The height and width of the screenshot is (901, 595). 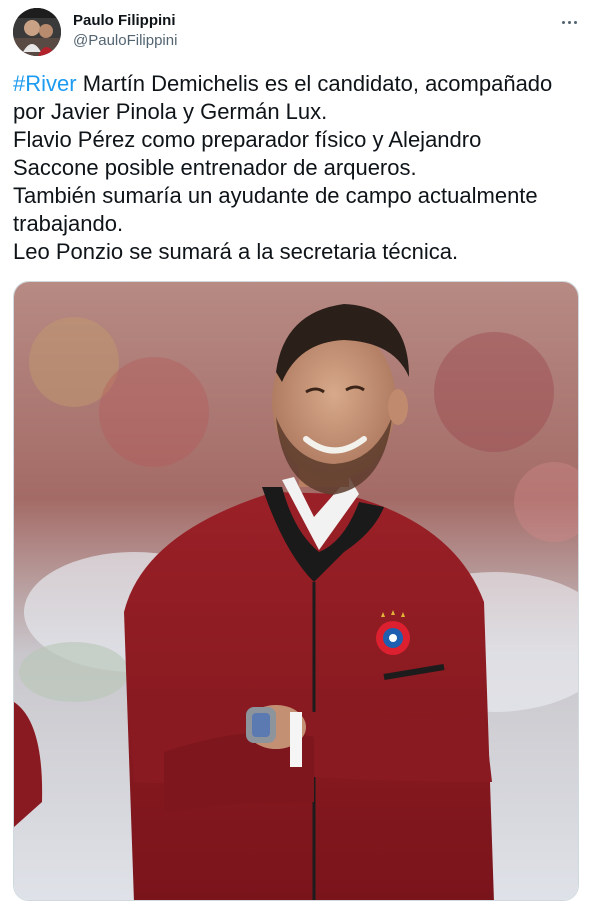 I want to click on author-names: Paulo Filippini @PauloFilippini, so click(x=125, y=31).